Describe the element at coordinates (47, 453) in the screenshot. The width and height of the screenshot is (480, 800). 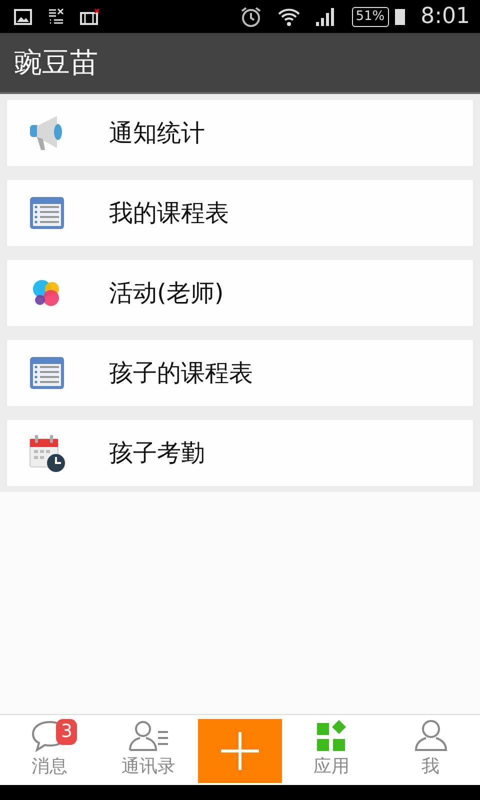
I see `calendar-clock-icon` at that location.